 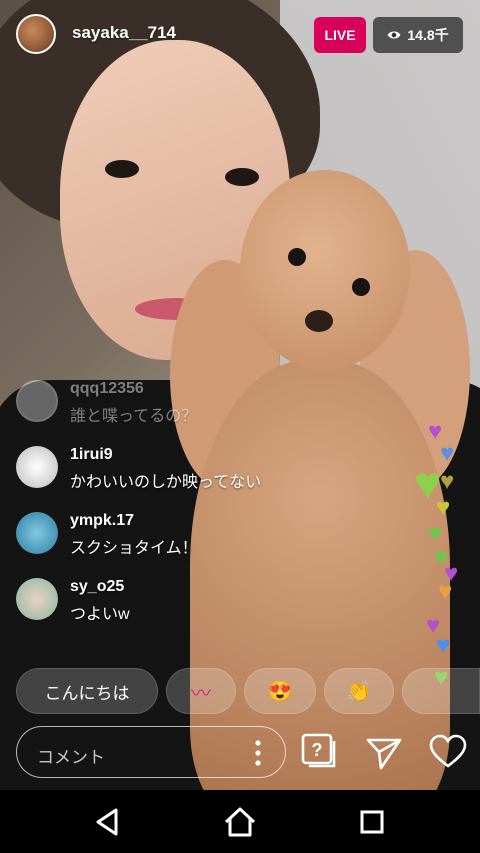 I want to click on comment-text: スクショタイム！, so click(x=134, y=548).